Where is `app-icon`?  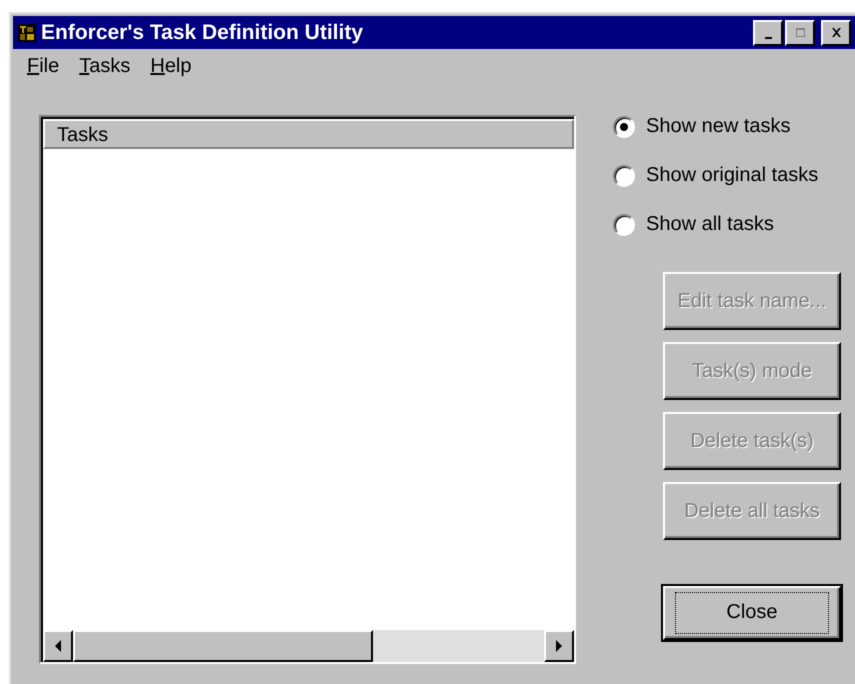 app-icon is located at coordinates (27, 33).